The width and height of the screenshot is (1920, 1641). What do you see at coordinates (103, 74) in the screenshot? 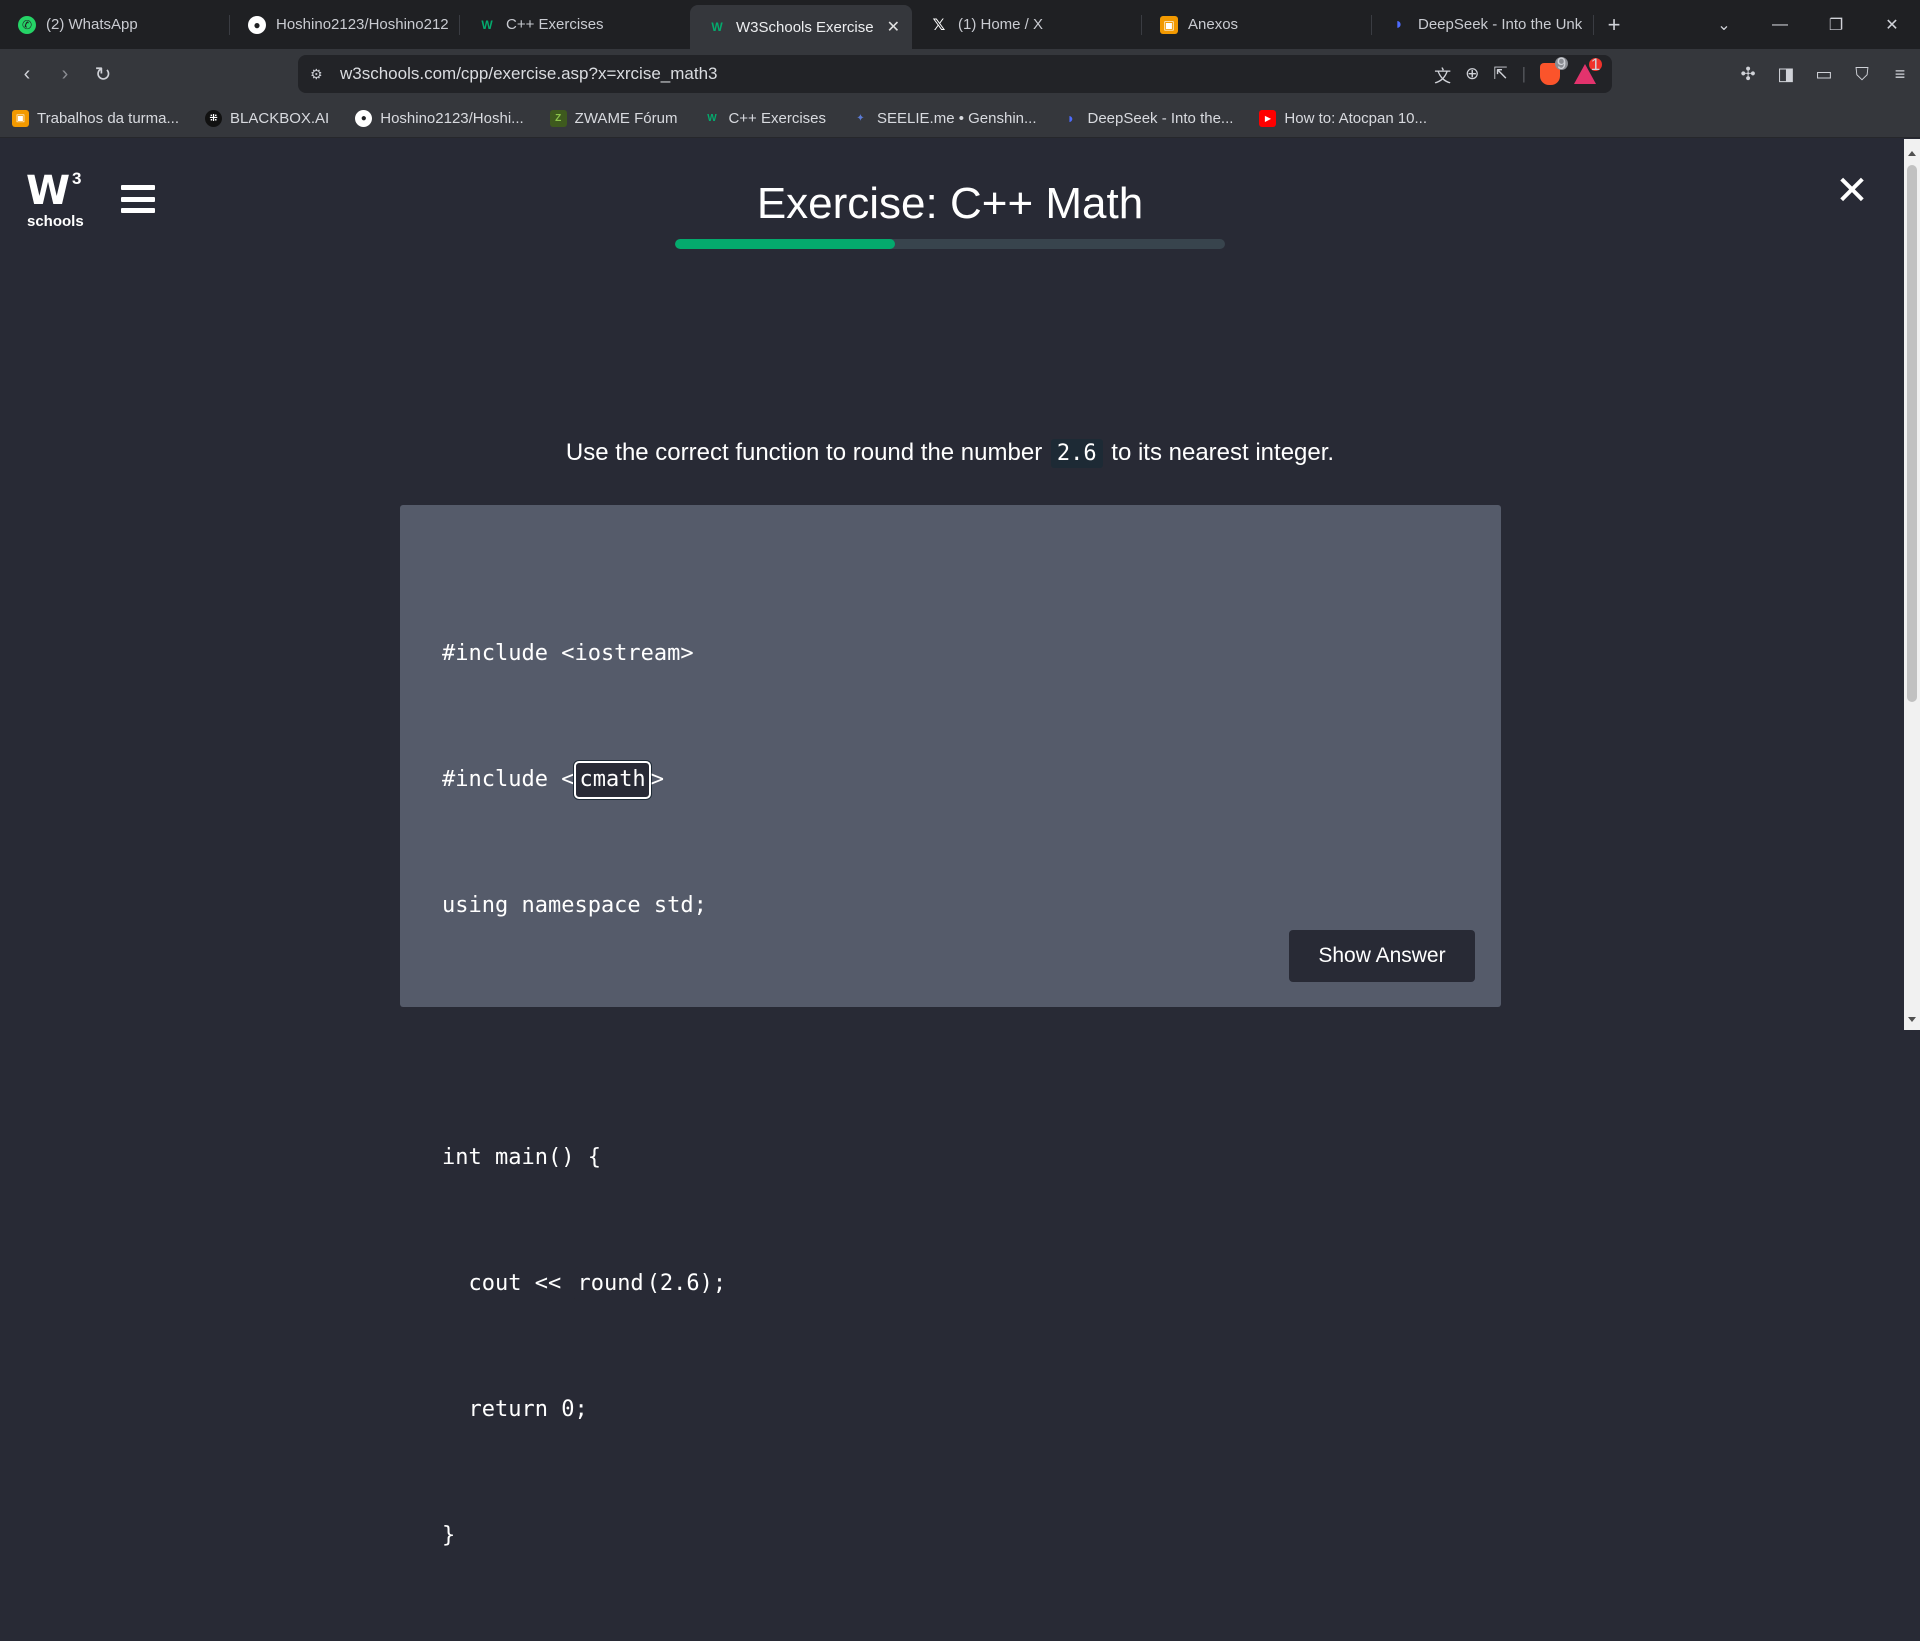
I see `reload-icon: ↻` at bounding box center [103, 74].